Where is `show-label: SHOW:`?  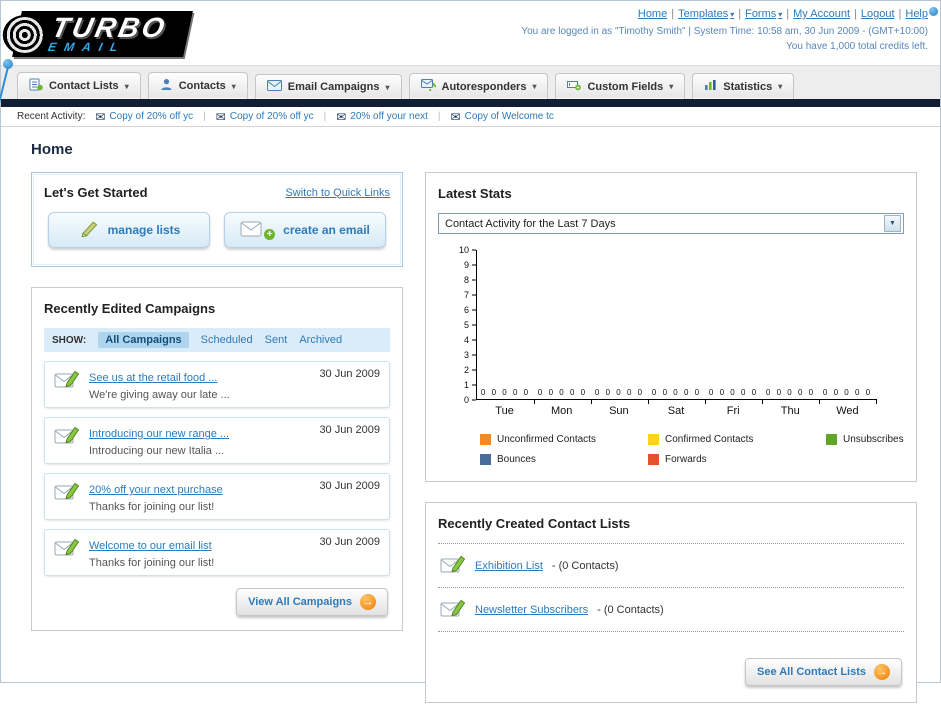 show-label: SHOW: is located at coordinates (69, 340).